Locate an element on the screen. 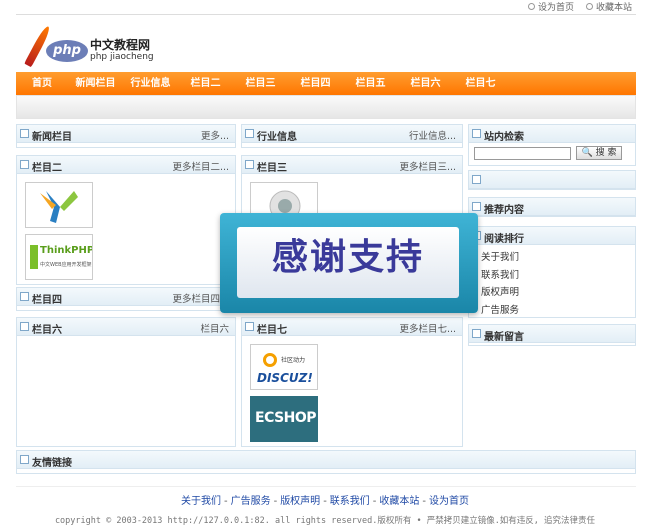 The height and width of the screenshot is (530, 650). nav-item-news: 新闻栏目 is located at coordinates (95, 83).